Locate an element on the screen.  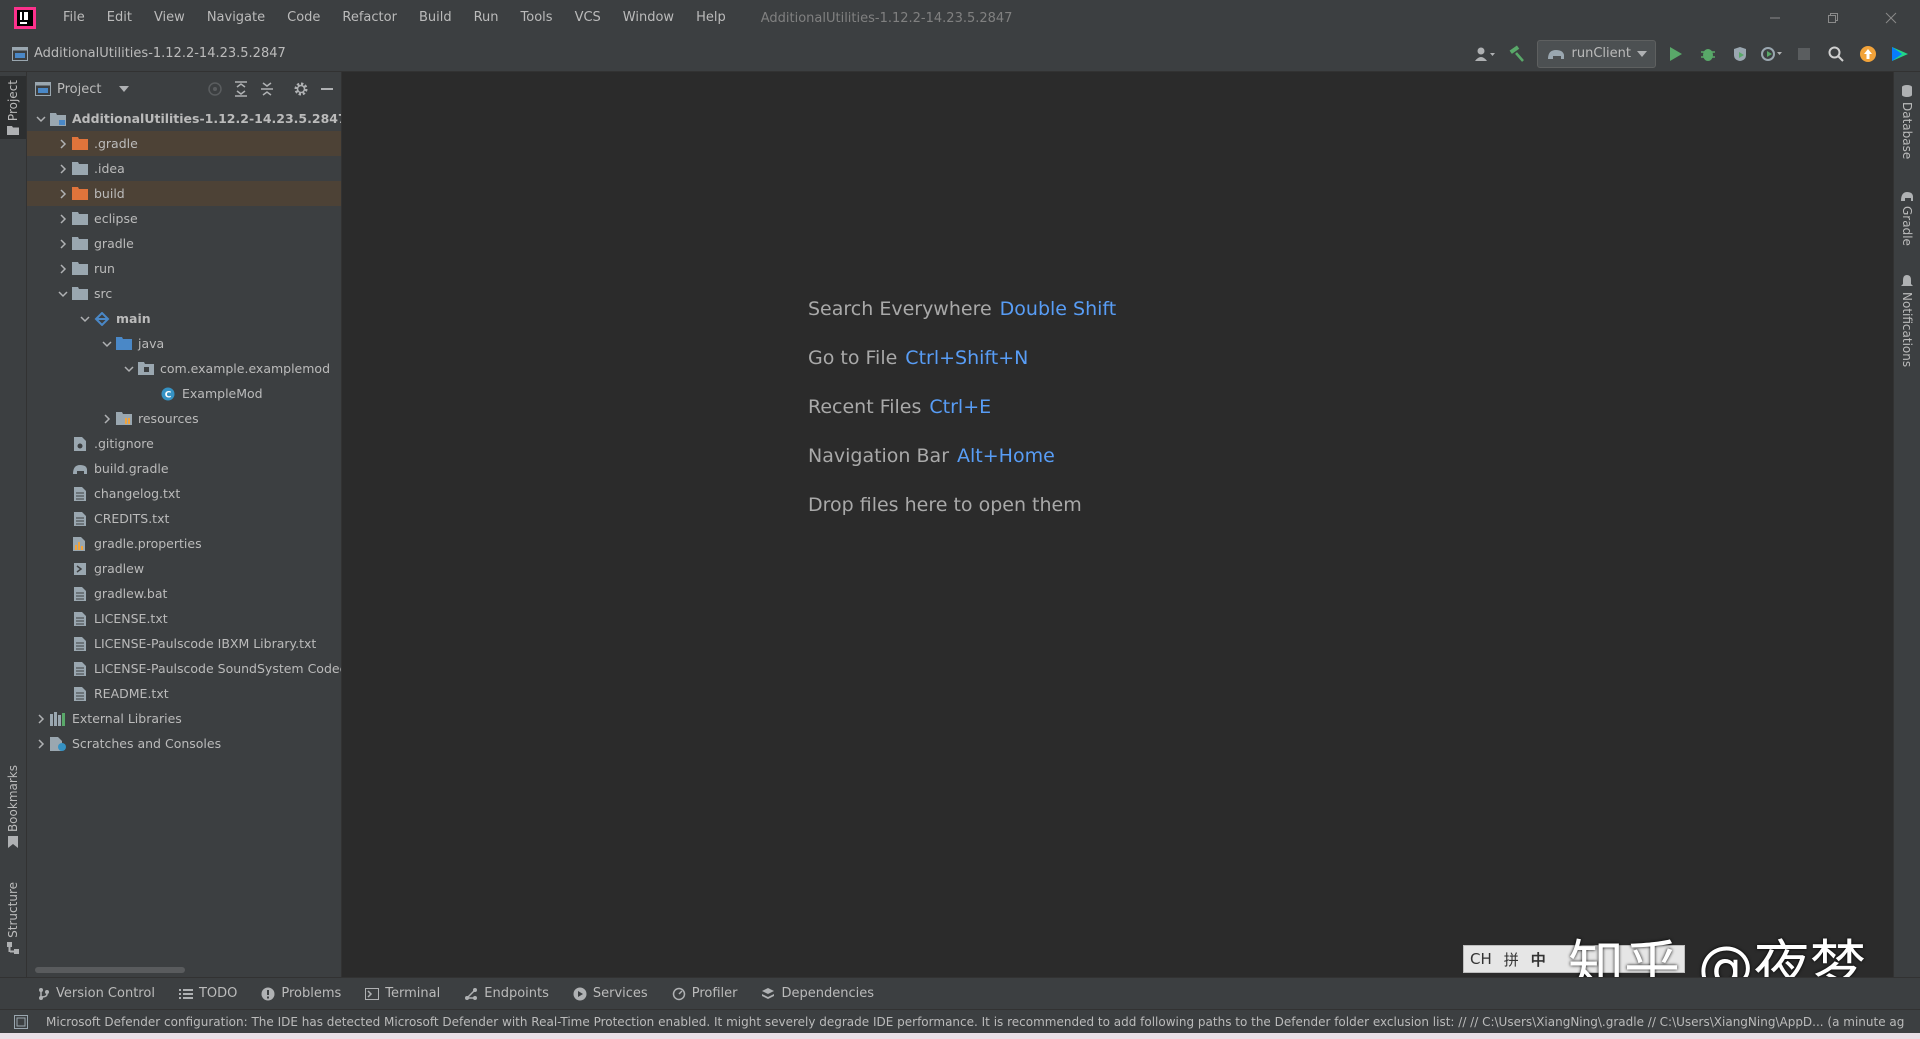
locate-file-icon is located at coordinates (215, 89).